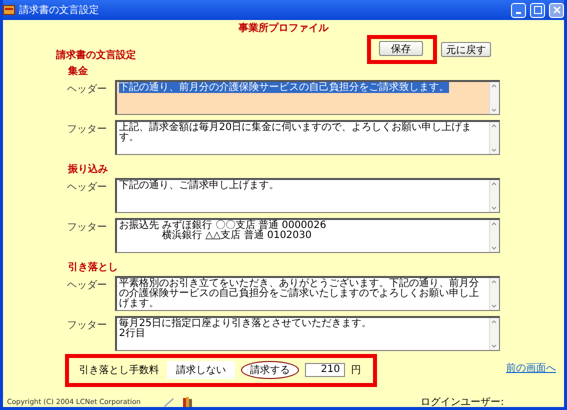 The width and height of the screenshot is (567, 410). What do you see at coordinates (201, 370) in the screenshot?
I see `fee-option: 請求しない` at bounding box center [201, 370].